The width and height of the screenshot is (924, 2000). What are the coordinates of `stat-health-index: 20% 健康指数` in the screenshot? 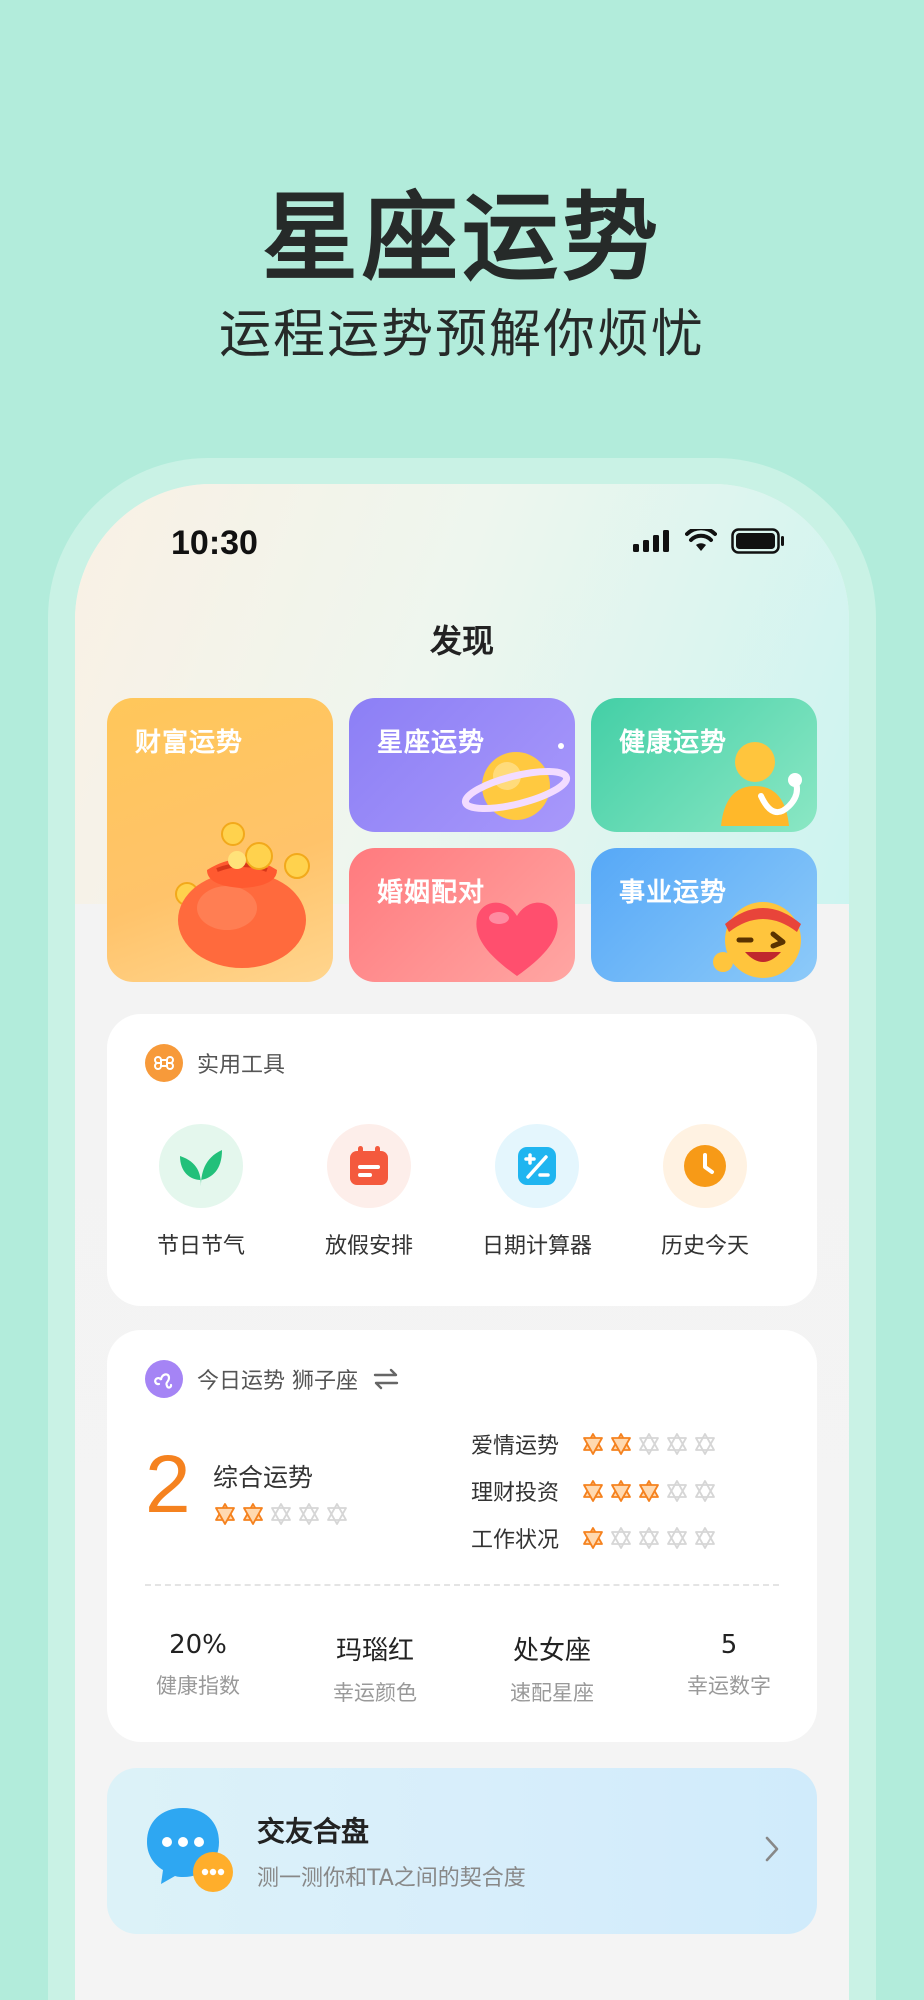 It's located at (198, 1665).